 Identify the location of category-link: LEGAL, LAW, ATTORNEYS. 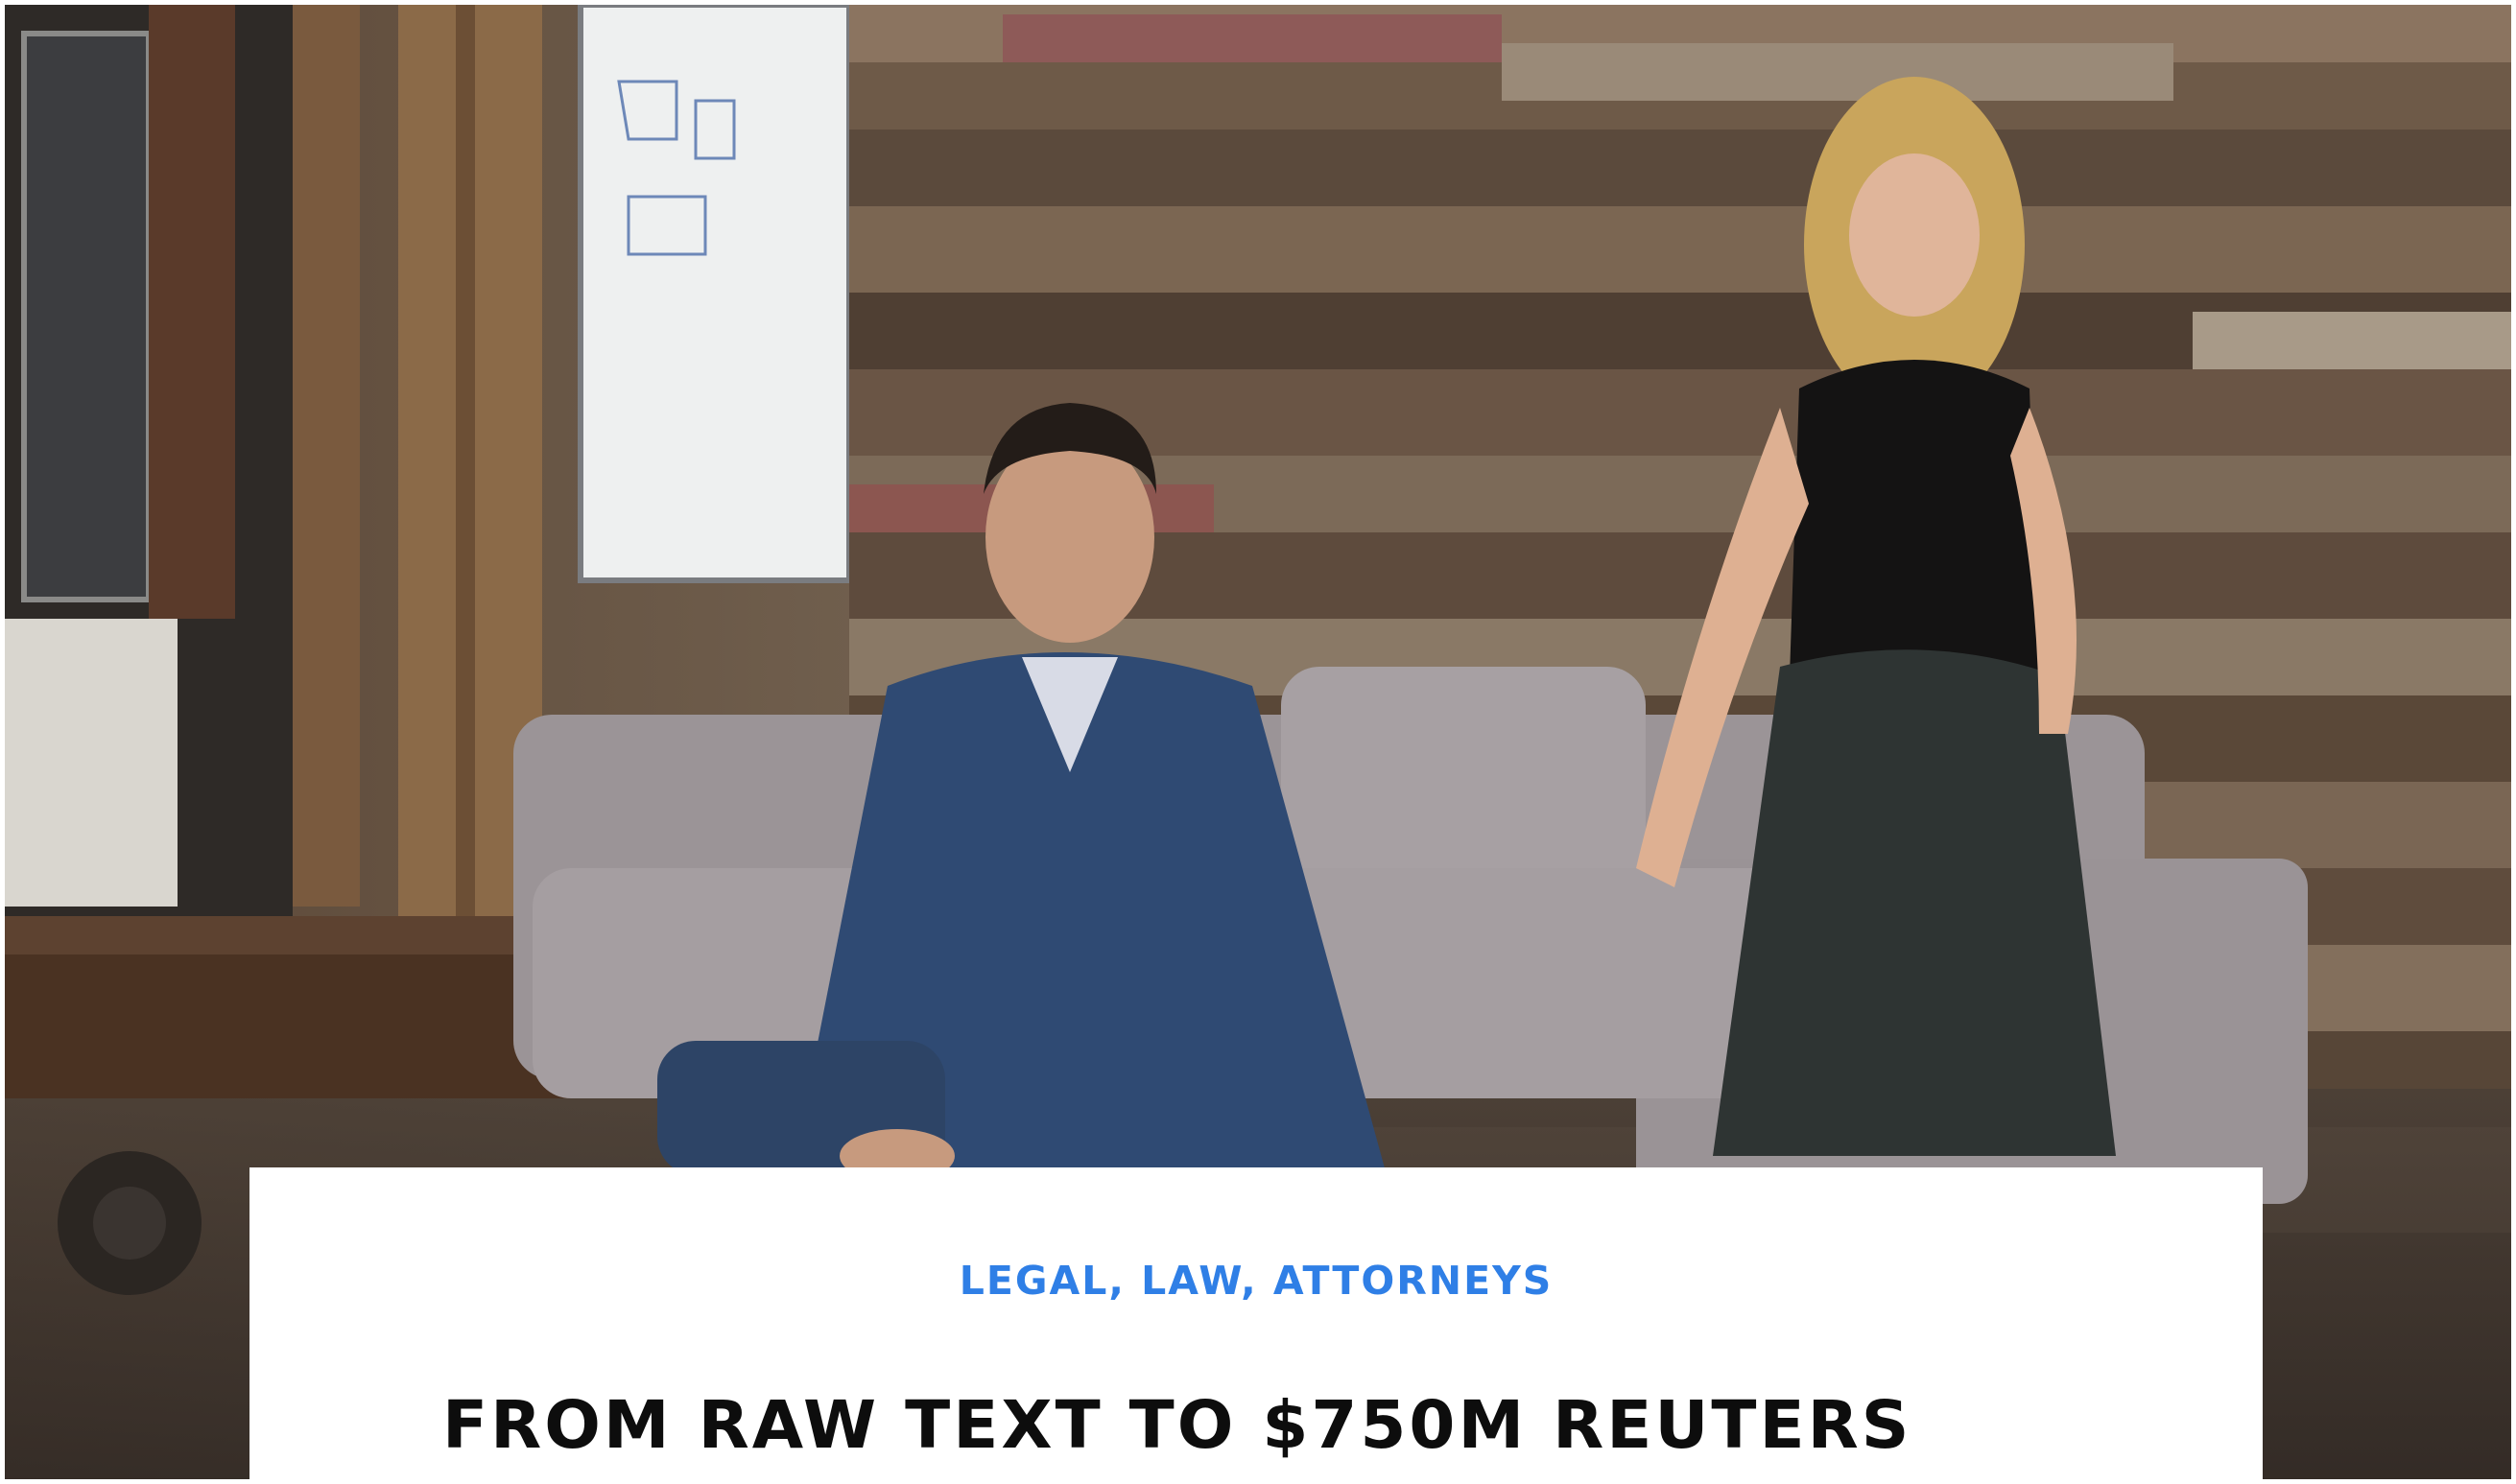
(1257, 1281).